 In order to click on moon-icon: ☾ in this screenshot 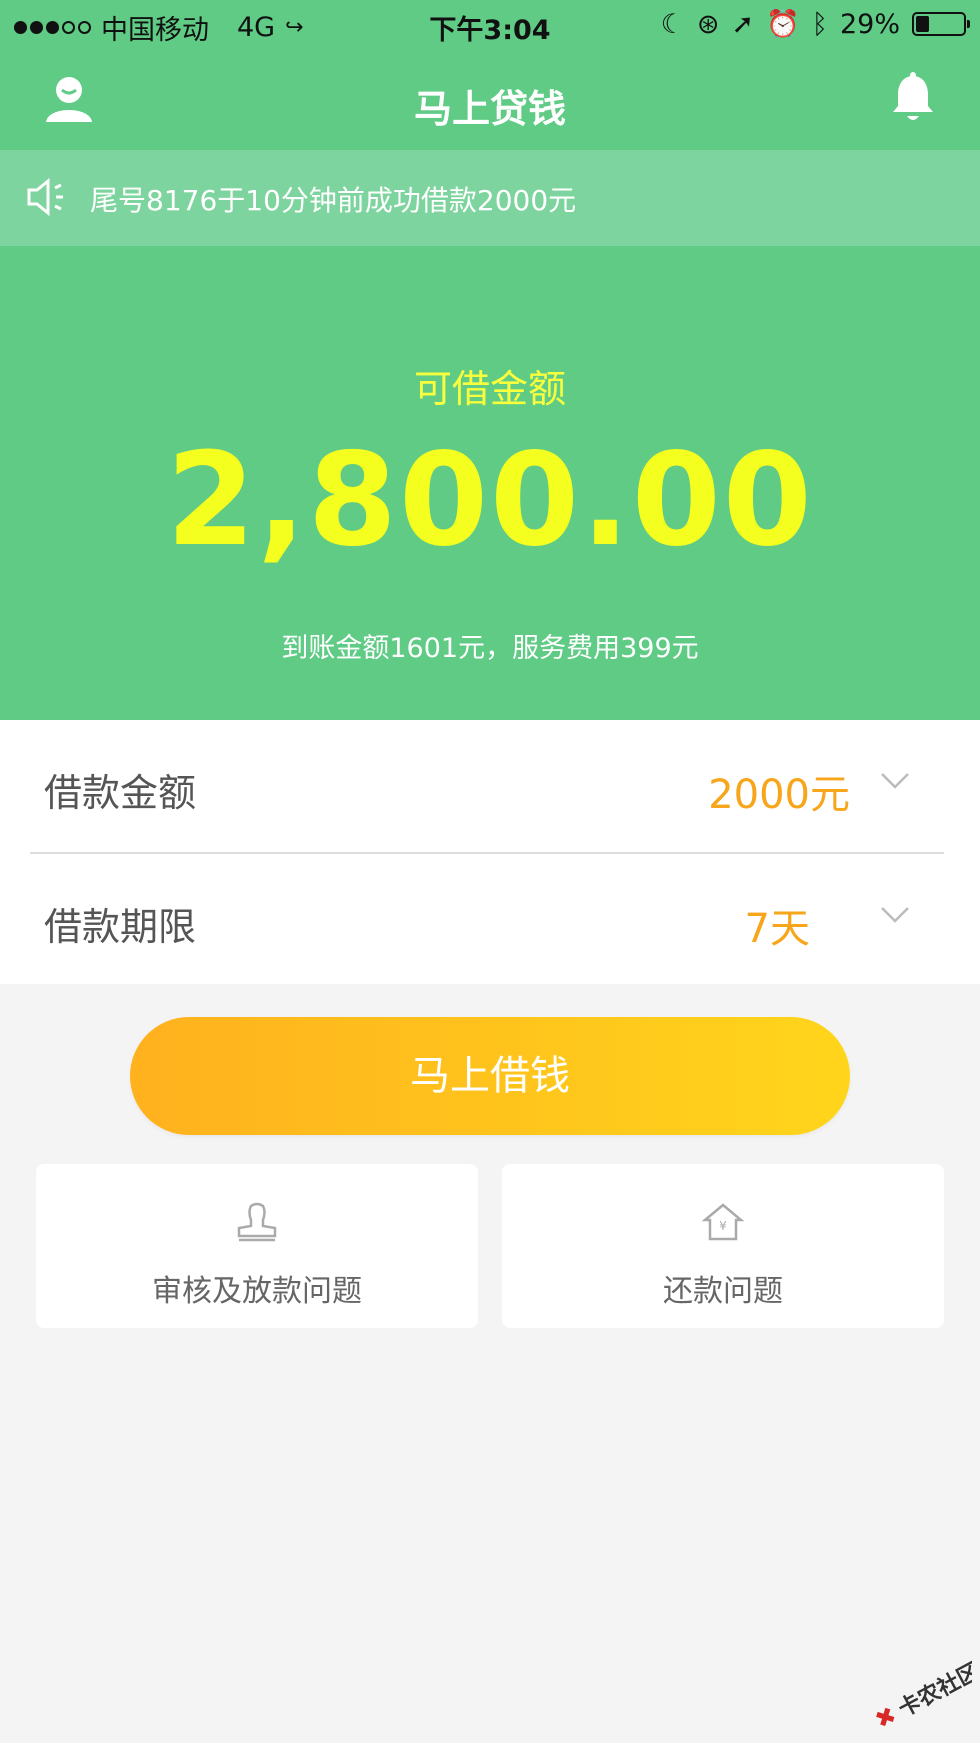, I will do `click(672, 24)`.